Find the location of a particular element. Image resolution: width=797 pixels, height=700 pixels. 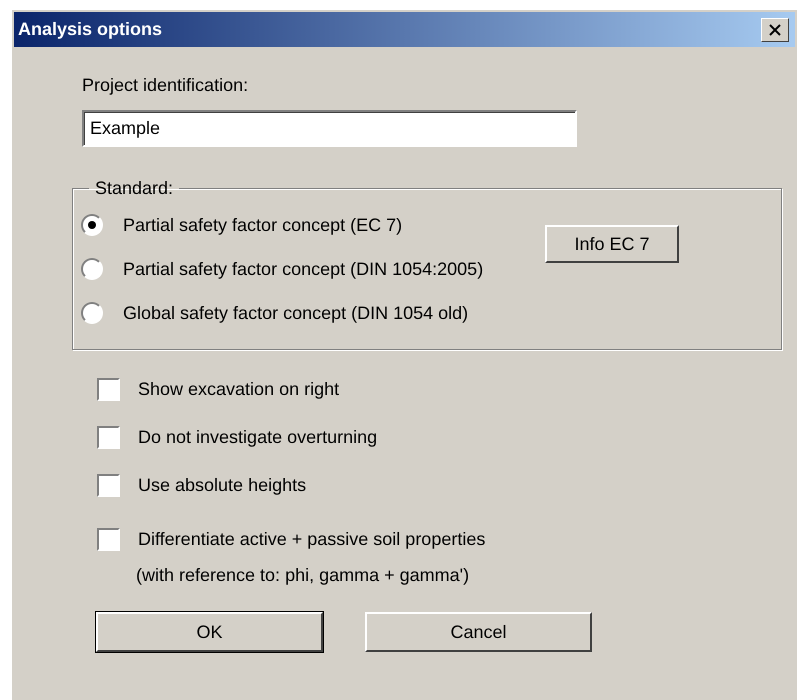

checkbox-label: Do not investigate overturning is located at coordinates (258, 437).